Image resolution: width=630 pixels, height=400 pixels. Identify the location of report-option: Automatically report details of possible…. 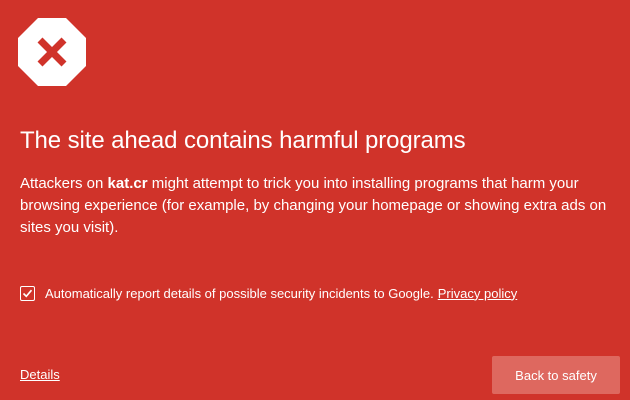
(268, 293).